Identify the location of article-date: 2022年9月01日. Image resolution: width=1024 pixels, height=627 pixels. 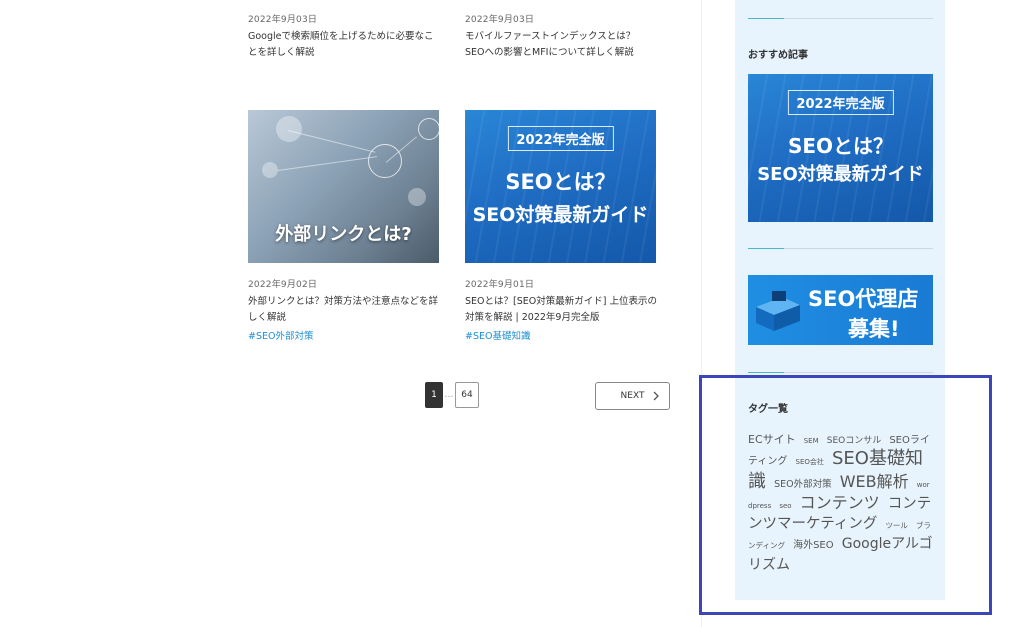
(500, 285).